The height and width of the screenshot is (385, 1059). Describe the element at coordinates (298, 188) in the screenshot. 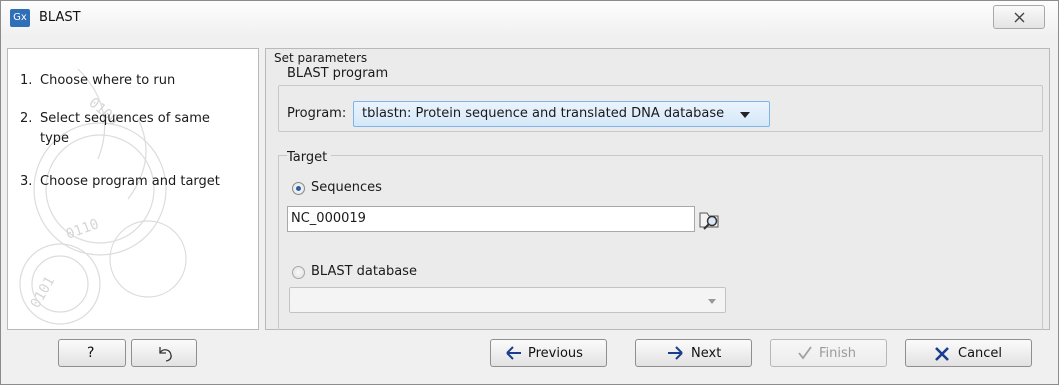

I see `sequences-radio` at that location.